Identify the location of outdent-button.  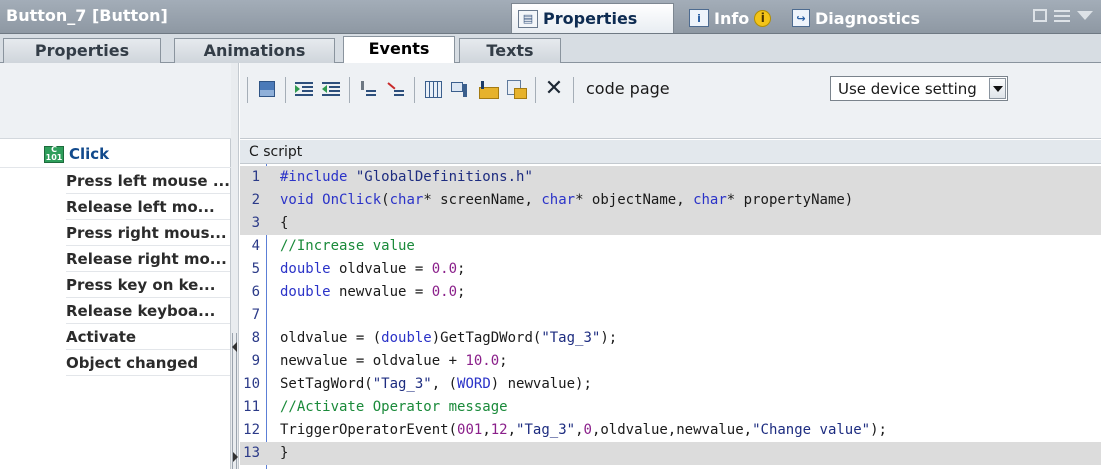
(331, 89).